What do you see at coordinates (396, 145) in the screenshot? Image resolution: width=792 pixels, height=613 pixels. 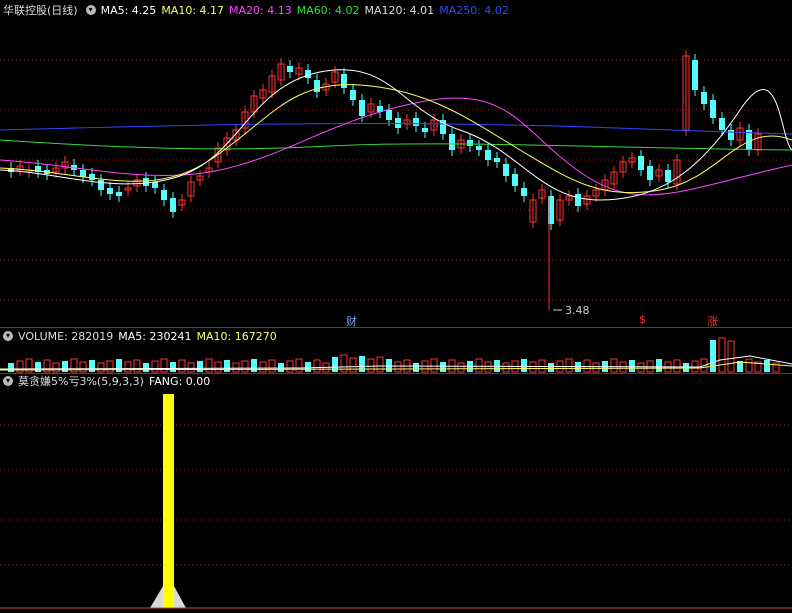 I see `moving-average-line` at bounding box center [396, 145].